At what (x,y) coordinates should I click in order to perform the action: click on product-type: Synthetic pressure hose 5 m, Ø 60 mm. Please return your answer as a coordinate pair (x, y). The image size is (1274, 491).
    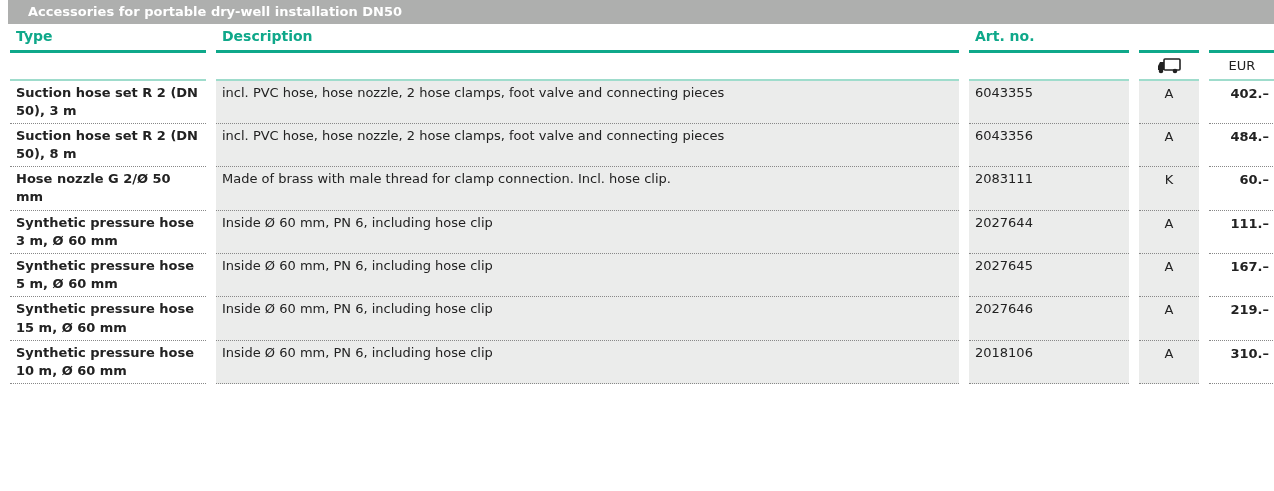
    Looking at the image, I should click on (105, 275).